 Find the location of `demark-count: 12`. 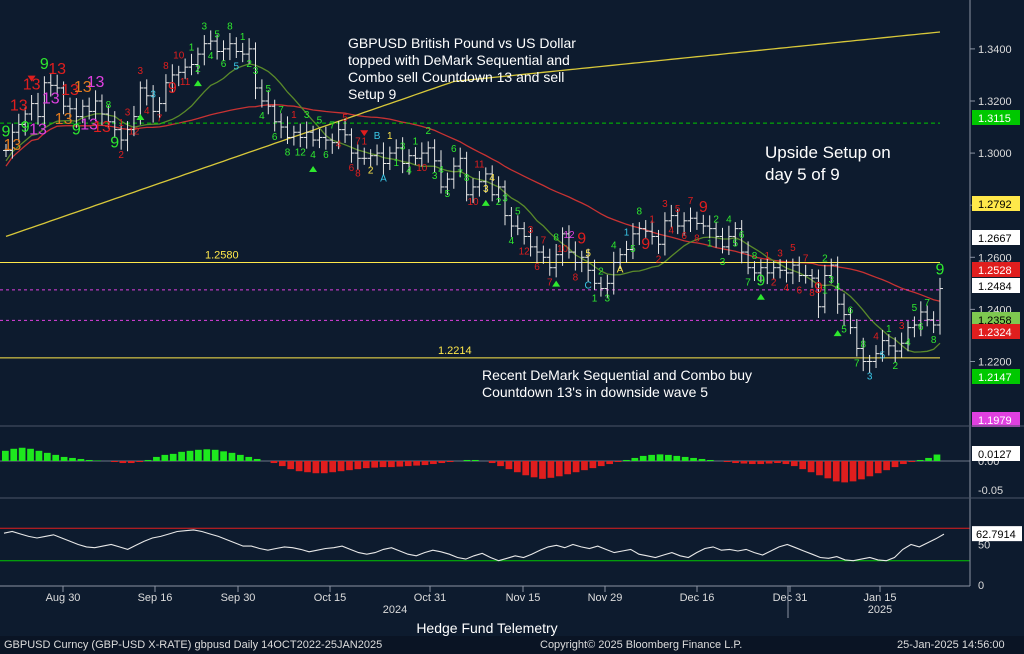

demark-count: 12 is located at coordinates (134, 132).